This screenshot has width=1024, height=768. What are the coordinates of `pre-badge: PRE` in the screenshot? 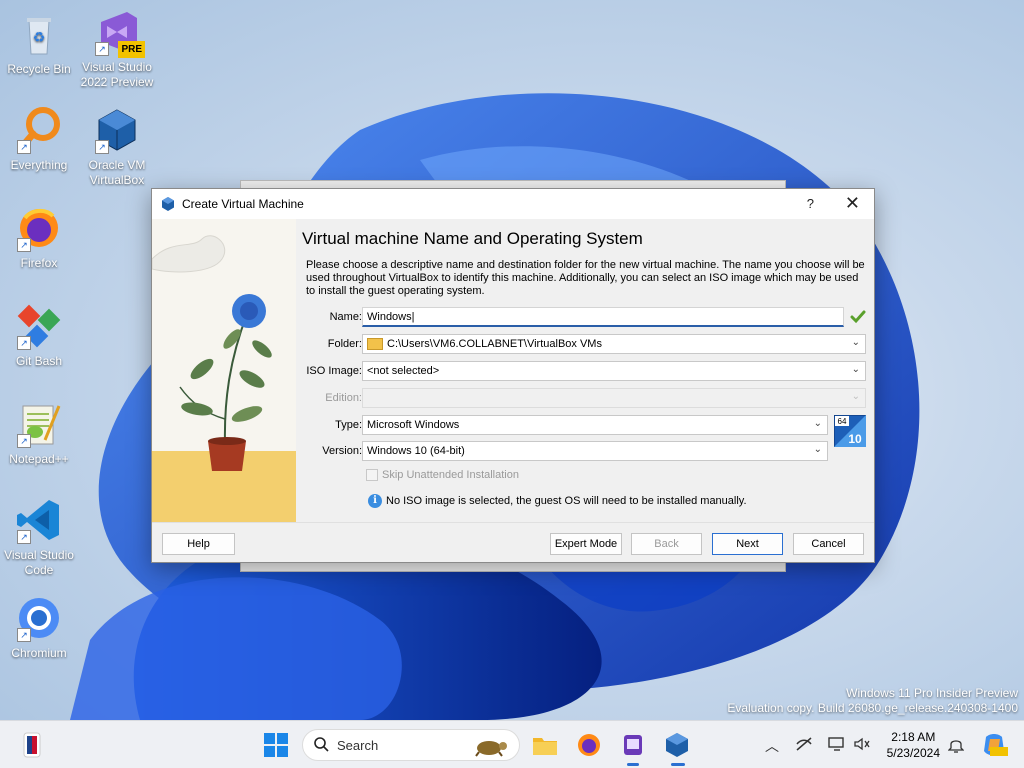 It's located at (131, 49).